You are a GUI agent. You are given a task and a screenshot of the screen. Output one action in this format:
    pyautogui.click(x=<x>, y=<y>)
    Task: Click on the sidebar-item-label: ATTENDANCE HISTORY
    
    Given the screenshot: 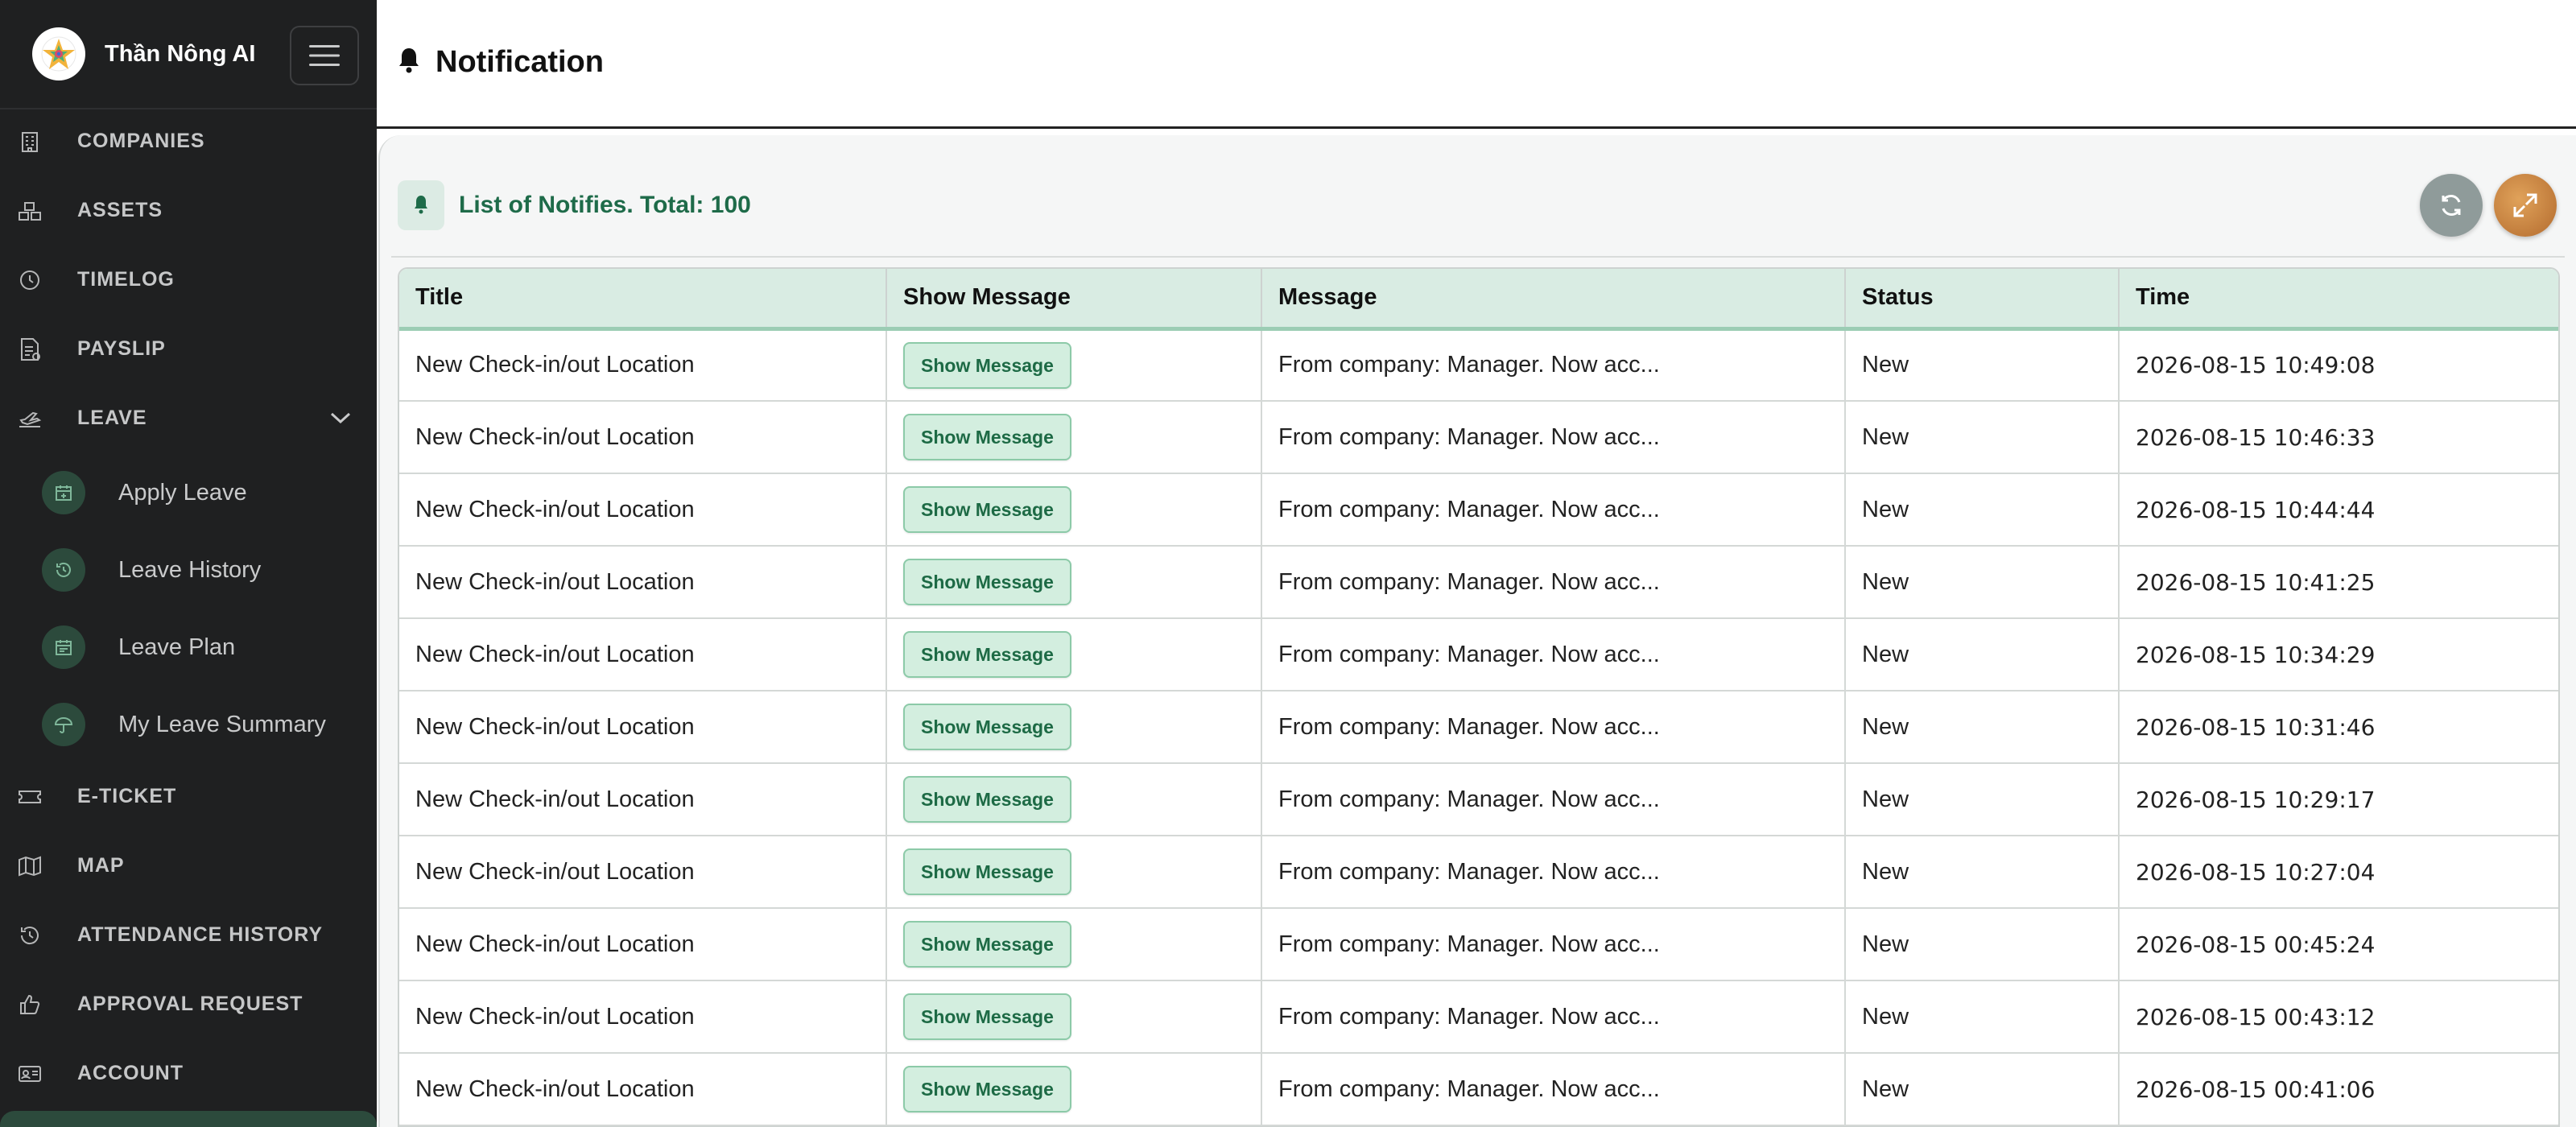 What is the action you would take?
    pyautogui.click(x=200, y=934)
    